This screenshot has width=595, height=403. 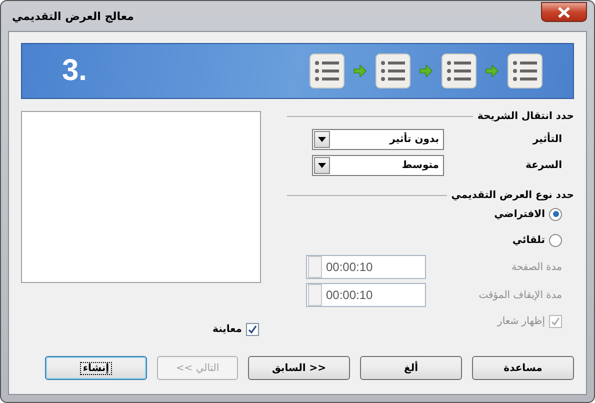 What do you see at coordinates (547, 139) in the screenshot?
I see `field-label: التأثير` at bounding box center [547, 139].